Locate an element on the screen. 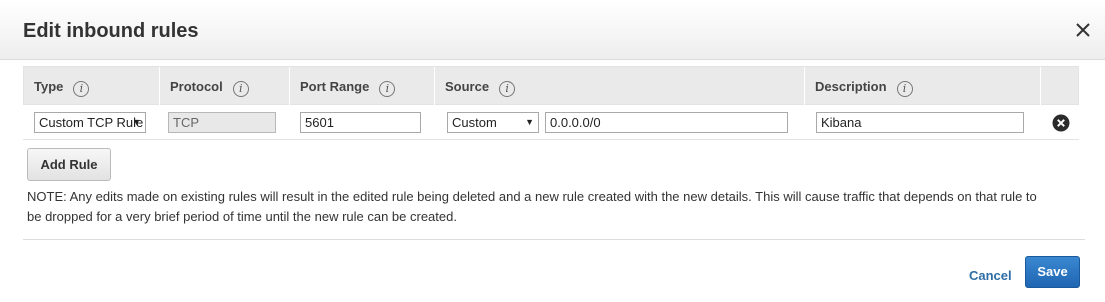 The height and width of the screenshot is (302, 1105). remove-rule-button is located at coordinates (1061, 123).